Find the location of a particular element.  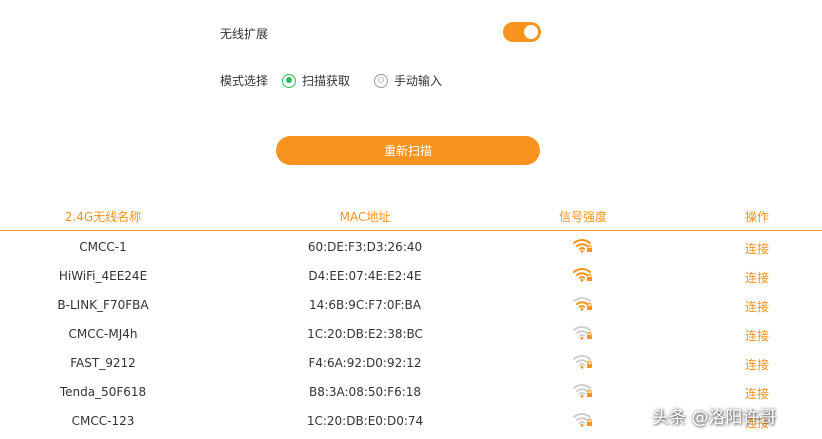

row-ssid: Tenda_50F618 is located at coordinates (103, 392).